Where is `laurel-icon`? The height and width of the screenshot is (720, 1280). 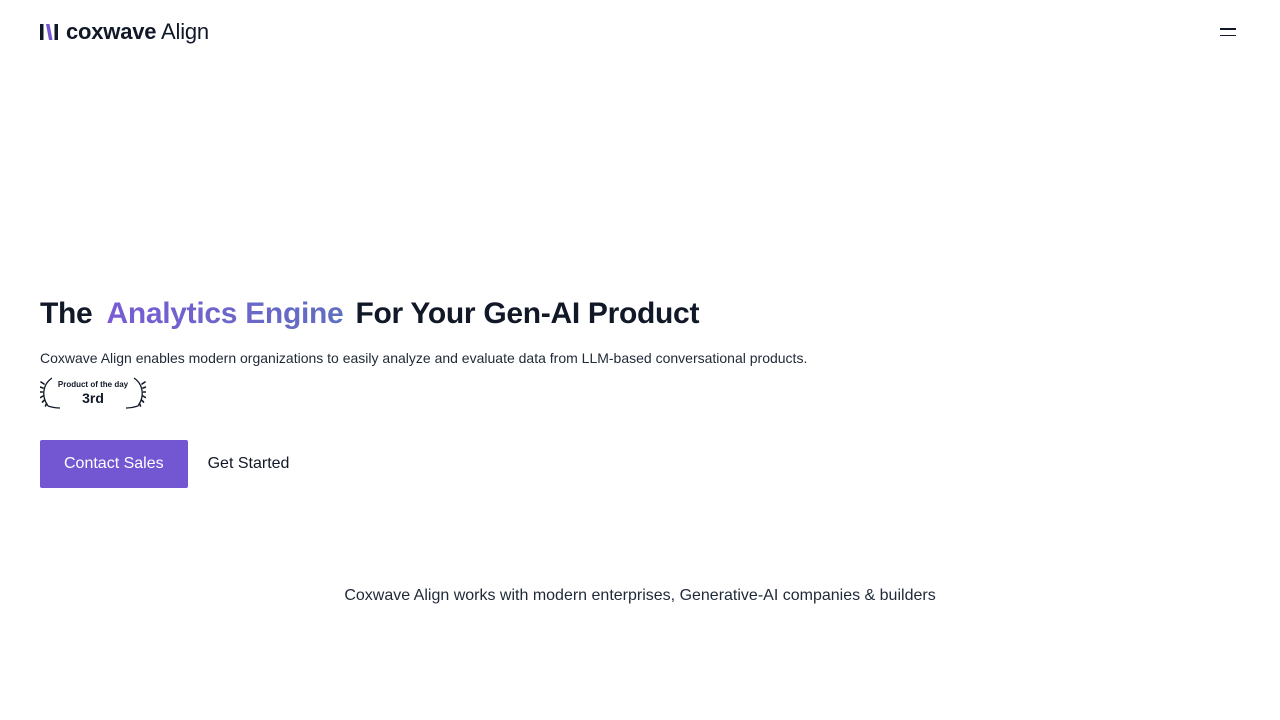 laurel-icon is located at coordinates (50, 393).